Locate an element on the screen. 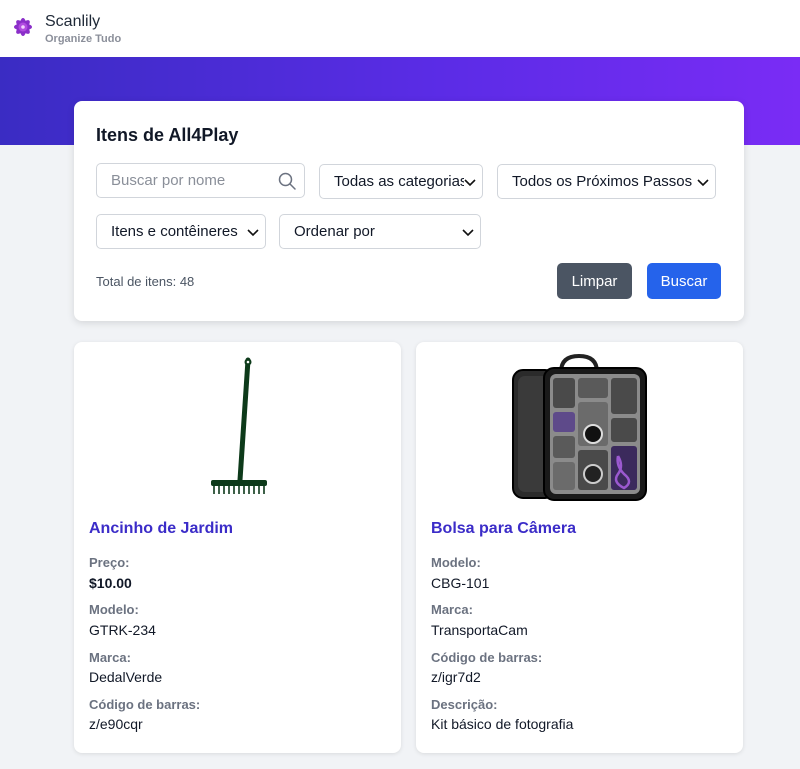  brand-value: TransportaCam is located at coordinates (479, 630).